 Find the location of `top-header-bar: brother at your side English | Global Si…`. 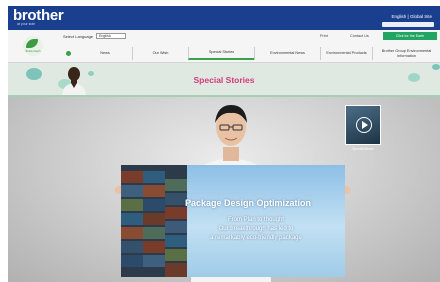

top-header-bar: brother at your side English | Global Si… is located at coordinates (224, 18).